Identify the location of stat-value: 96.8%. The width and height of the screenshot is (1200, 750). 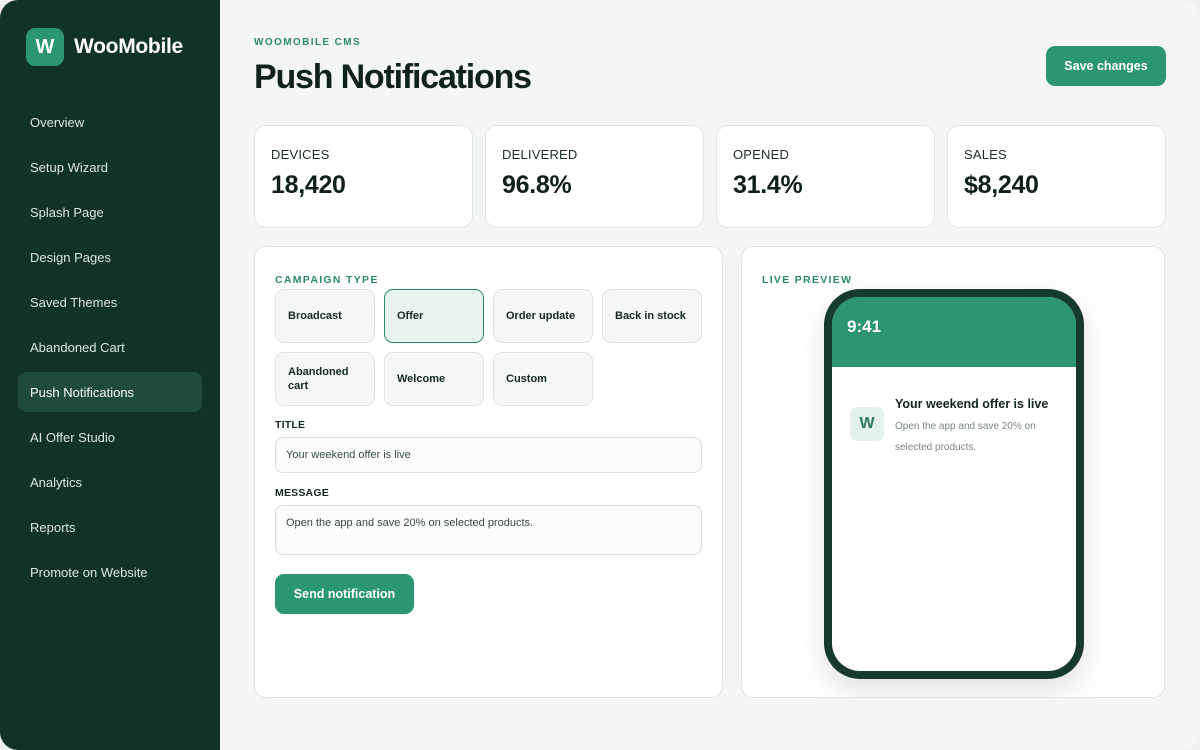
(537, 185).